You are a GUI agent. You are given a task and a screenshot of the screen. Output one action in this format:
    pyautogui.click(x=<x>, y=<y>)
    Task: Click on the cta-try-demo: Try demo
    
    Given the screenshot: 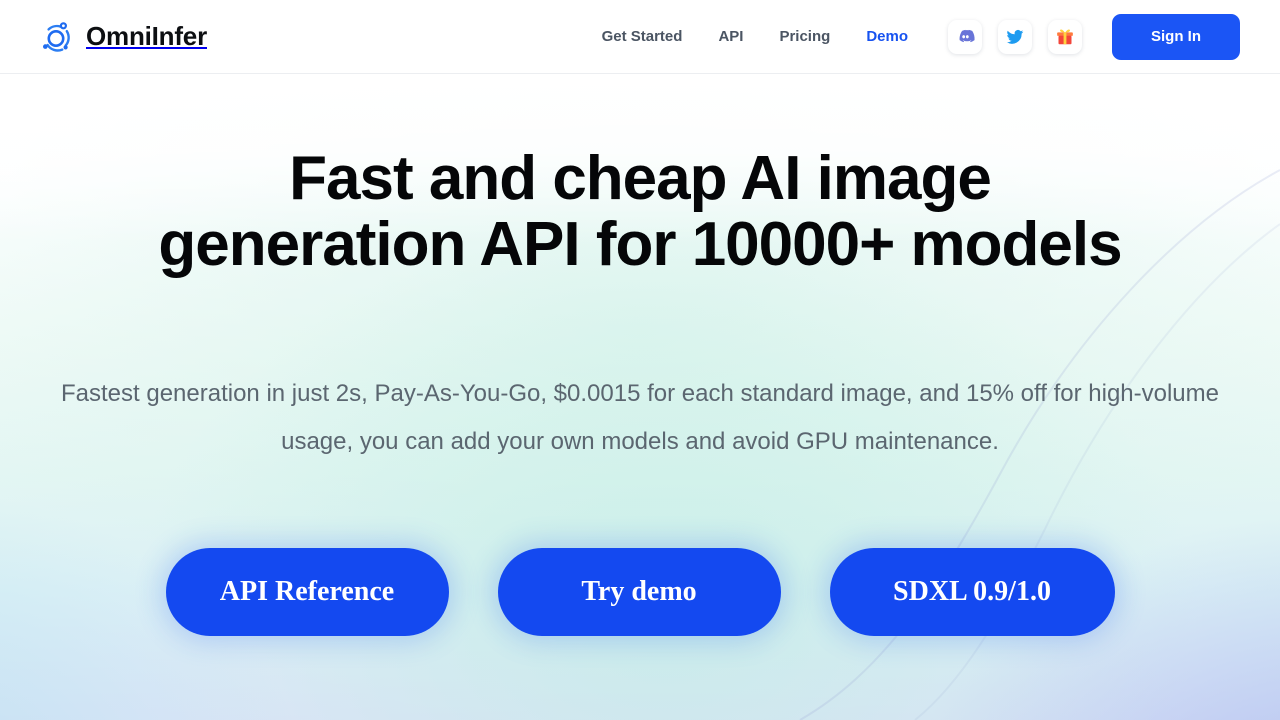 What is the action you would take?
    pyautogui.click(x=639, y=592)
    